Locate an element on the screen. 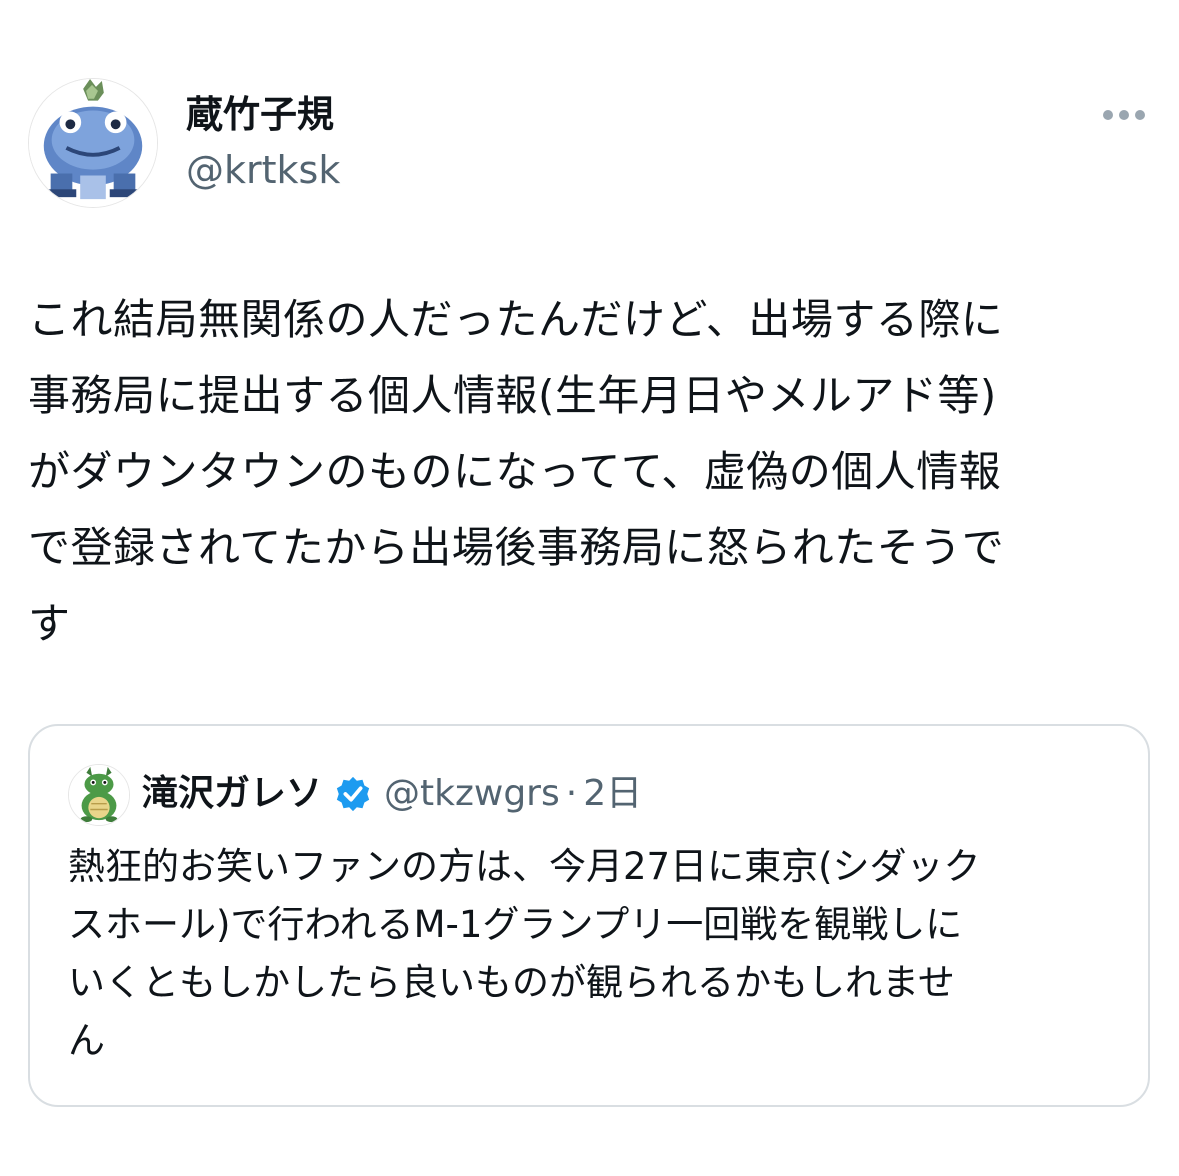  author-handle: @krtksk is located at coordinates (263, 170).